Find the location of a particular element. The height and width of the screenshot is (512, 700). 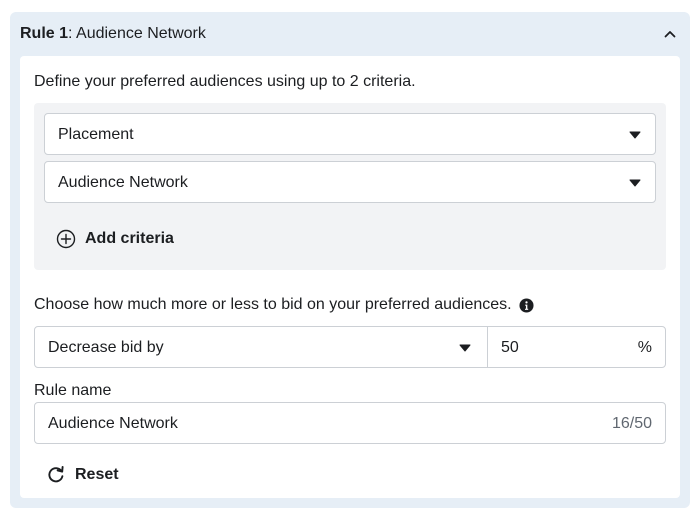

reset-button: Reset is located at coordinates (82, 475).